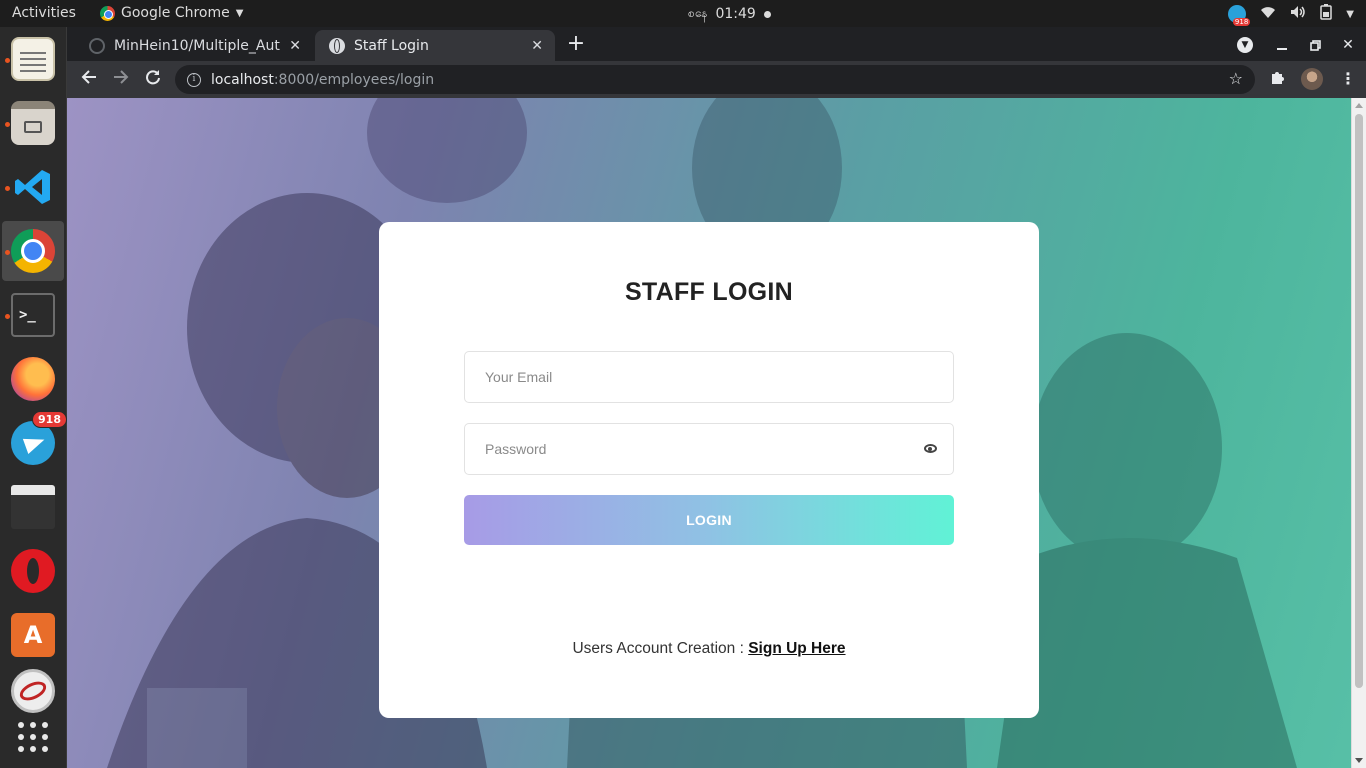  Describe the element at coordinates (1348, 45) in the screenshot. I see `close-window-button: ✕` at that location.